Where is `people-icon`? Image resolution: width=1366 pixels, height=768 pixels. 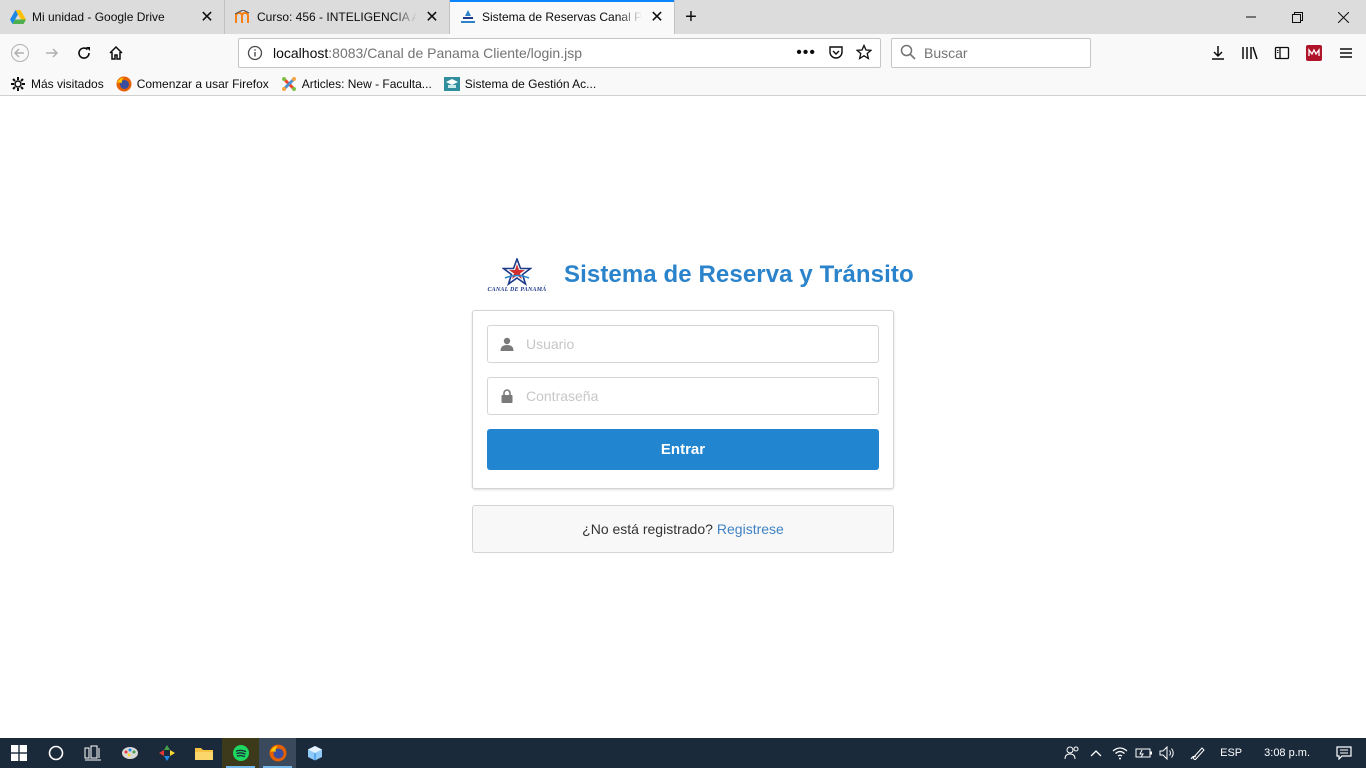
people-icon is located at coordinates (1072, 753).